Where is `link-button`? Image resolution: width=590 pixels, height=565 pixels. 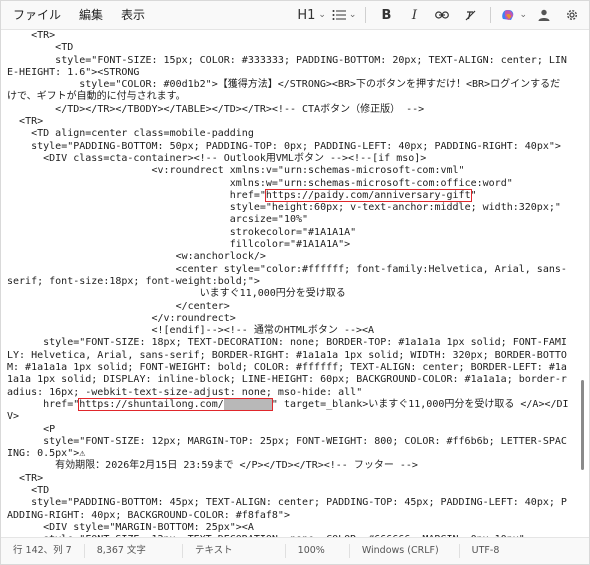 link-button is located at coordinates (442, 15).